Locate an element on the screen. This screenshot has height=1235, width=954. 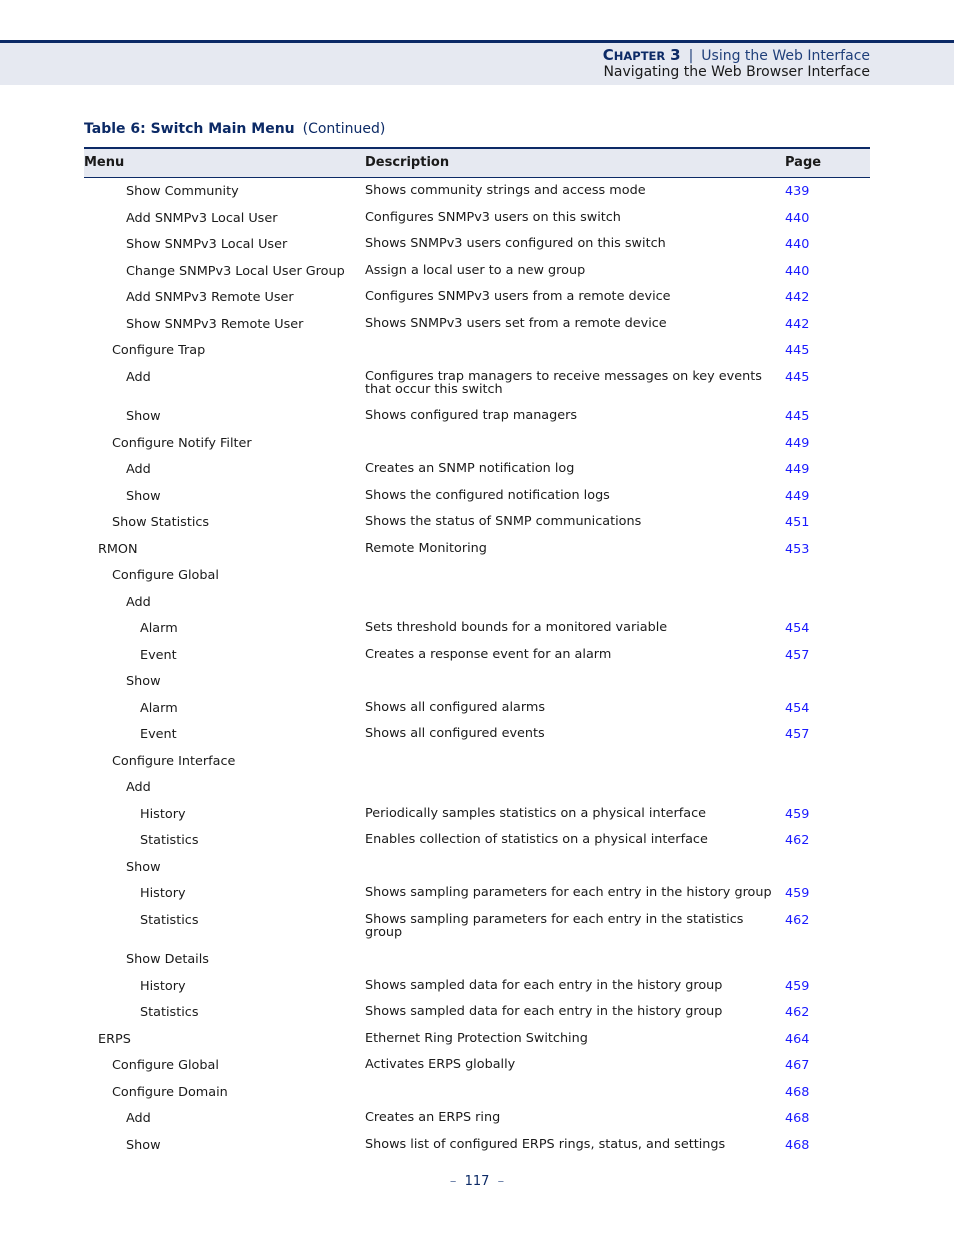
description: Configures SNMPv3 users on this switch is located at coordinates (493, 217).